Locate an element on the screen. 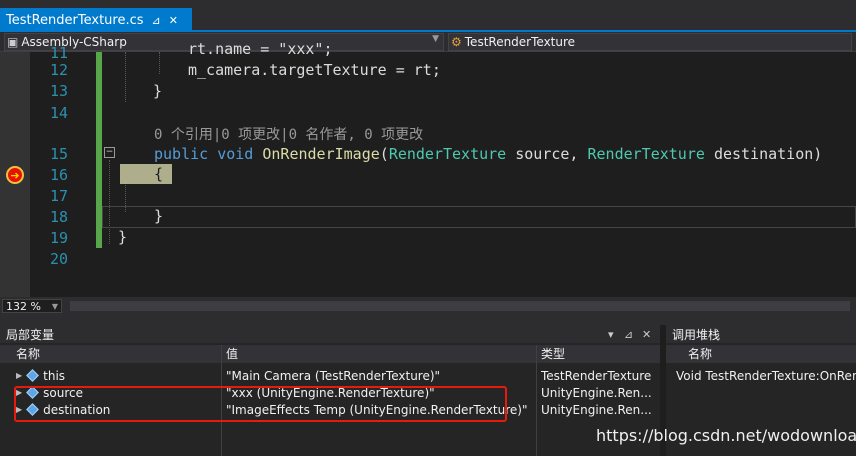  line-number: 18 is located at coordinates (58, 217).